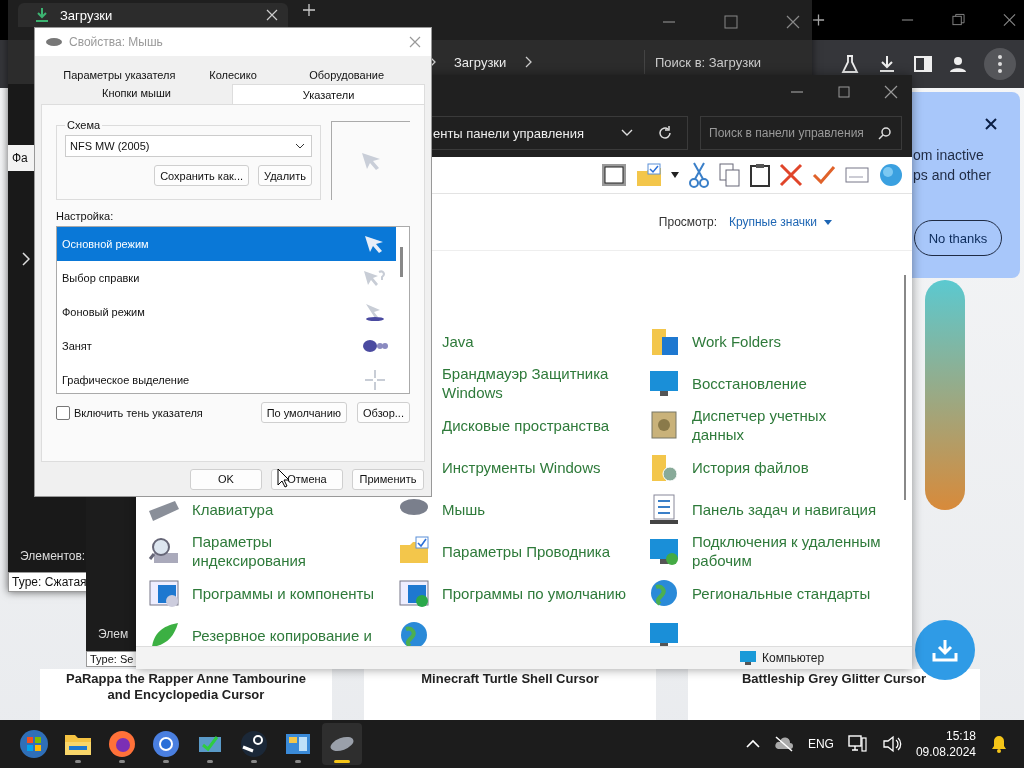  Describe the element at coordinates (614, 175) in the screenshot. I see `layout-icon` at that location.